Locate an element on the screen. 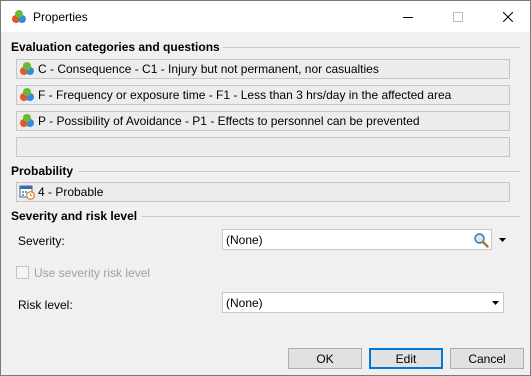  risk-level-label: Risk level: is located at coordinates (45, 305).